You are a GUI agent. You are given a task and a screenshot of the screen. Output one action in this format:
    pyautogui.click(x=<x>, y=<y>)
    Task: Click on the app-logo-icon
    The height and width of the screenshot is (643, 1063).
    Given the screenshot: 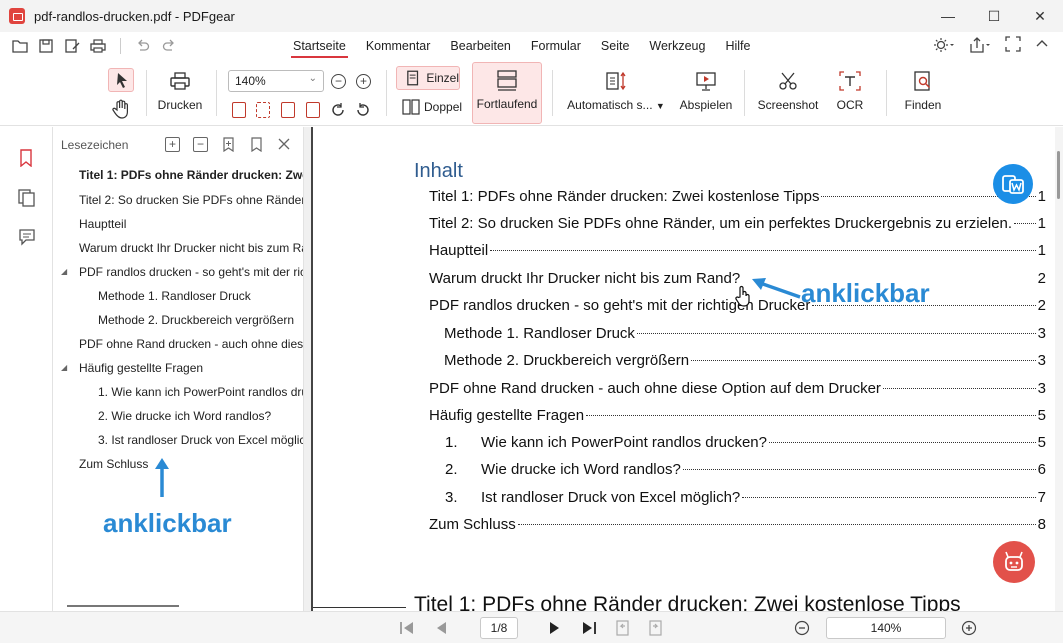 What is the action you would take?
    pyautogui.click(x=17, y=16)
    